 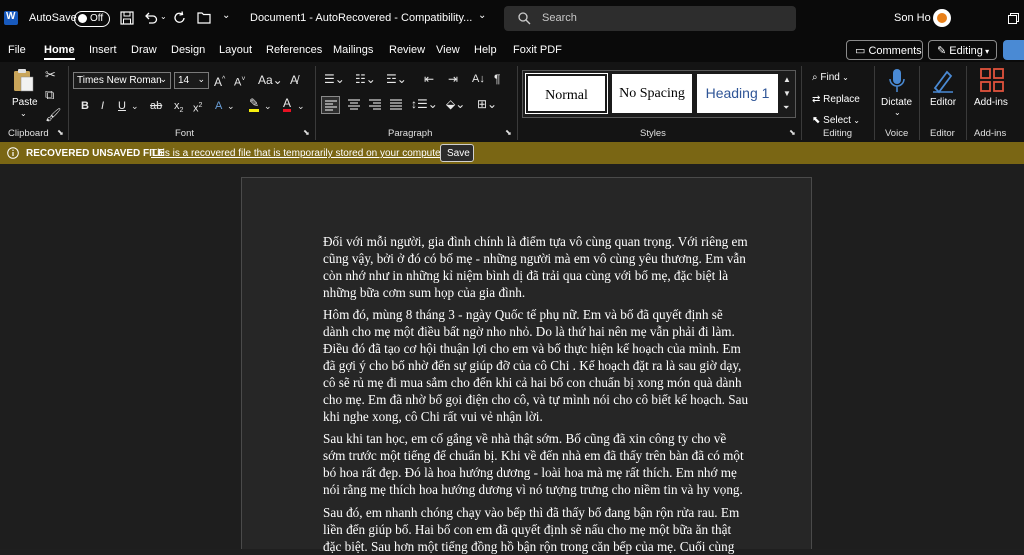 What do you see at coordinates (429, 79) in the screenshot?
I see `decrease-indent-icon: ⇤` at bounding box center [429, 79].